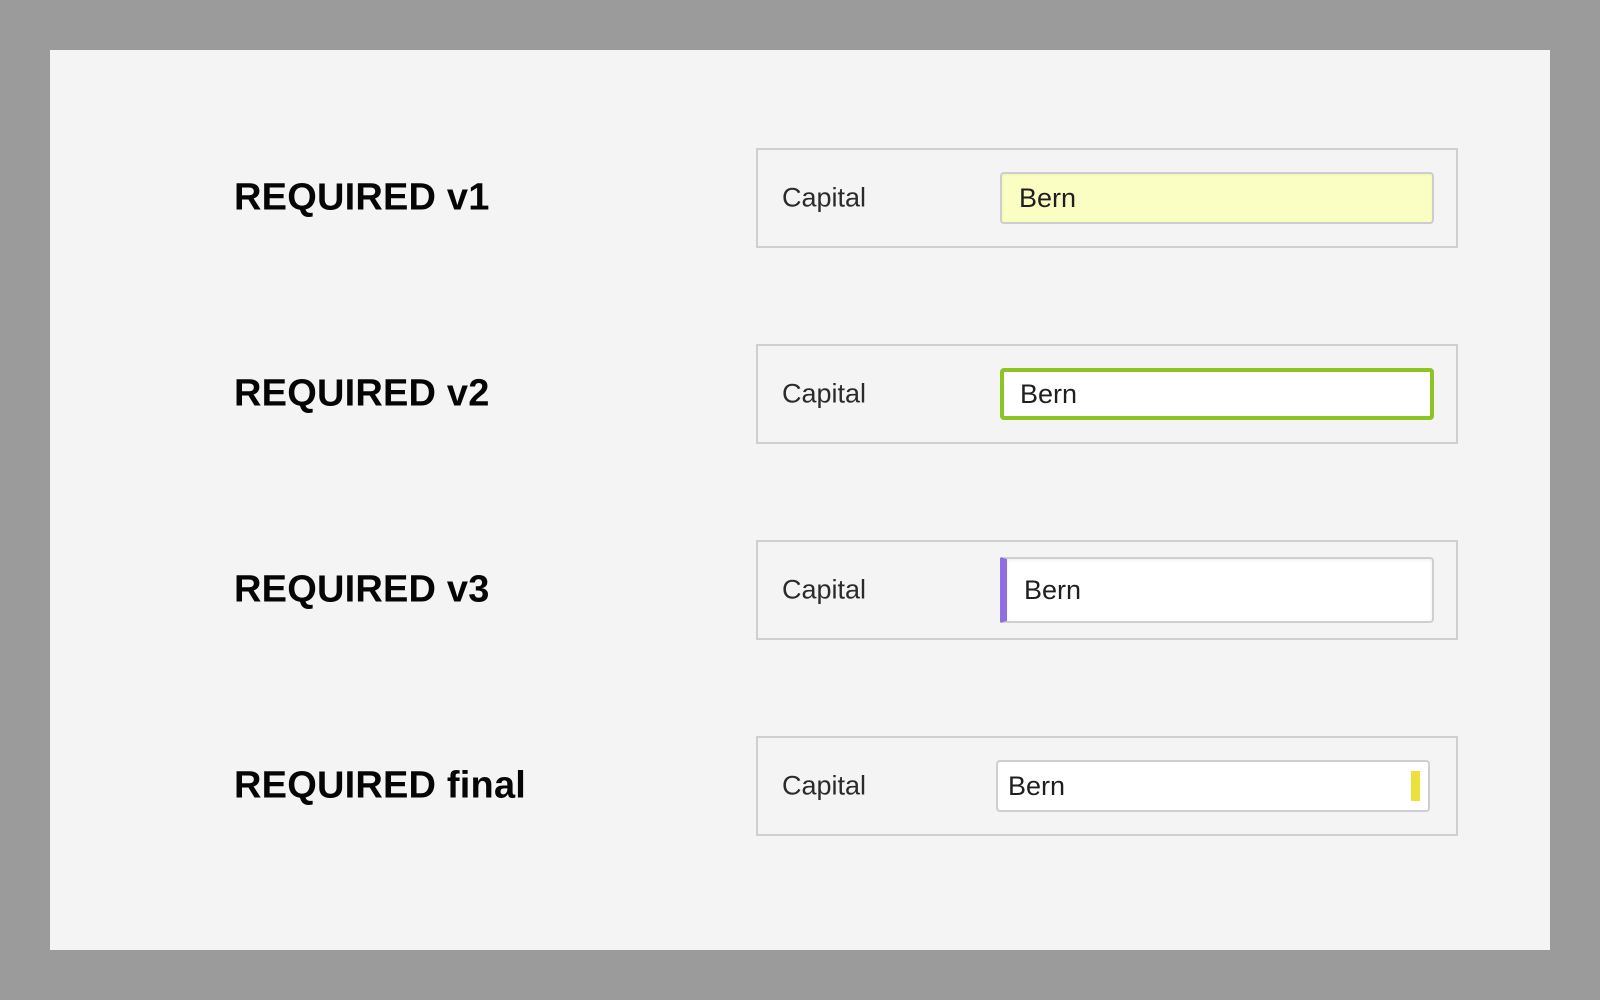 The image size is (1600, 1000). Describe the element at coordinates (1217, 590) in the screenshot. I see `capital-input-v3: Bern` at that location.